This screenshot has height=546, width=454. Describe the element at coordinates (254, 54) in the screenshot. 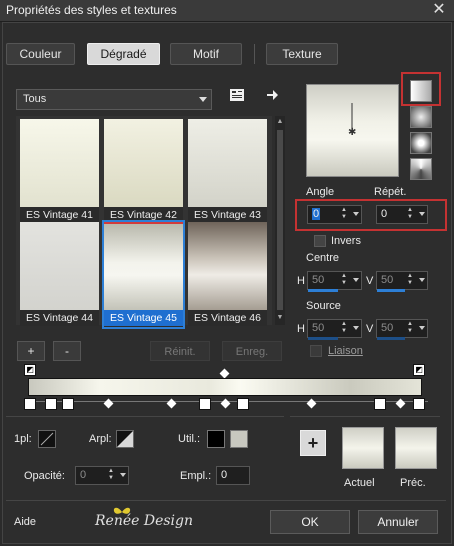

I see `tab-separator` at that location.